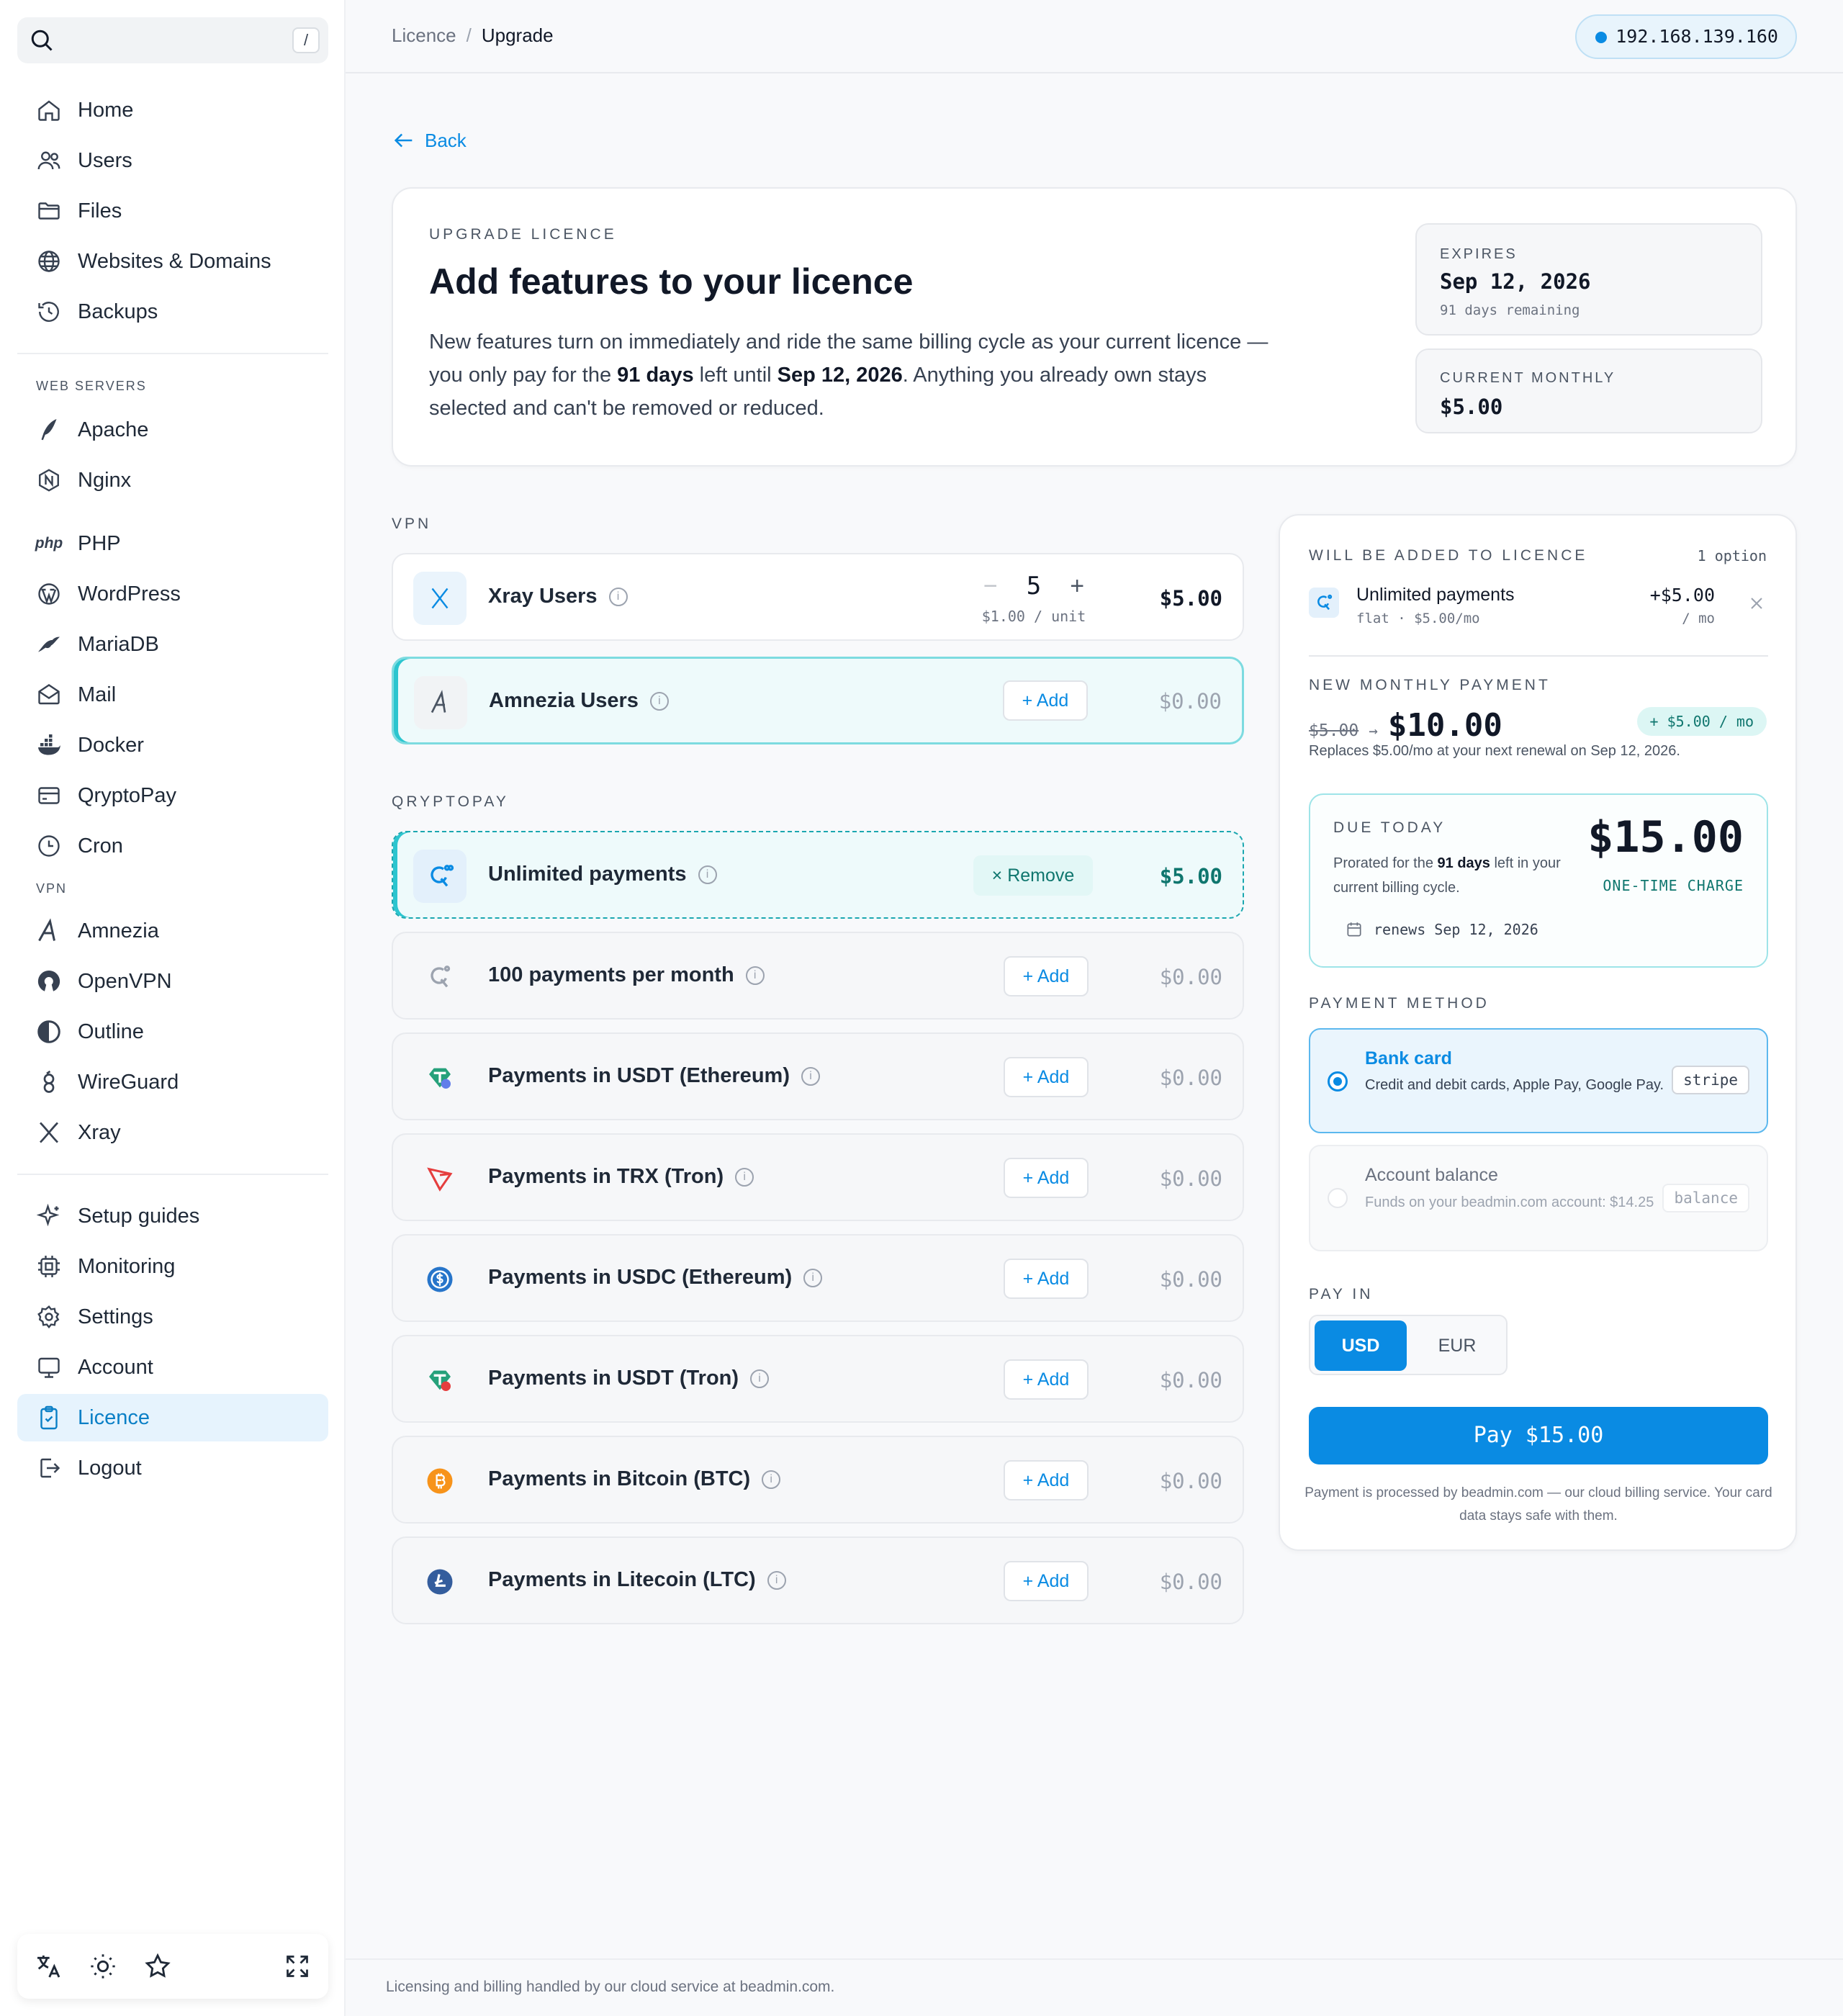 The height and width of the screenshot is (2016, 1843). Describe the element at coordinates (1456, 929) in the screenshot. I see `renews-date: renews Sep 12, 2026` at that location.